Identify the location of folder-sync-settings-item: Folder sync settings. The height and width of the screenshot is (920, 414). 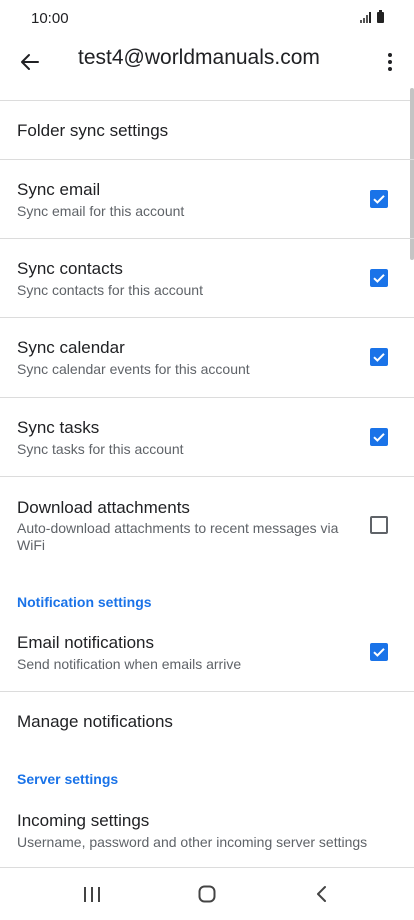
(200, 130).